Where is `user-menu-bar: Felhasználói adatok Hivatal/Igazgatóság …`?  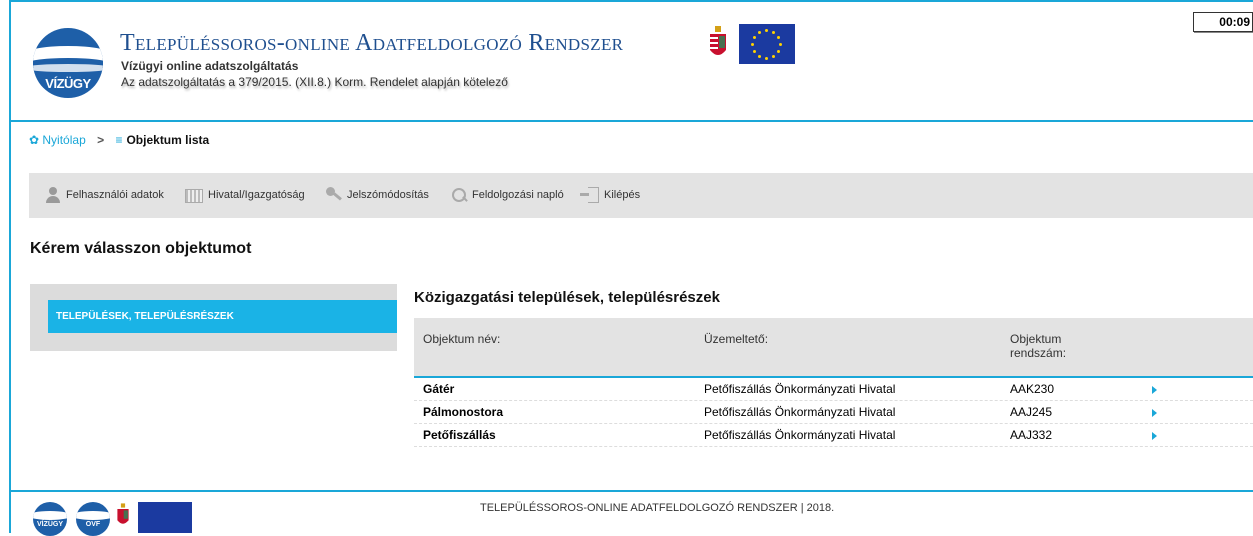 user-menu-bar: Felhasználói adatok Hivatal/Igazgatóság … is located at coordinates (641, 195).